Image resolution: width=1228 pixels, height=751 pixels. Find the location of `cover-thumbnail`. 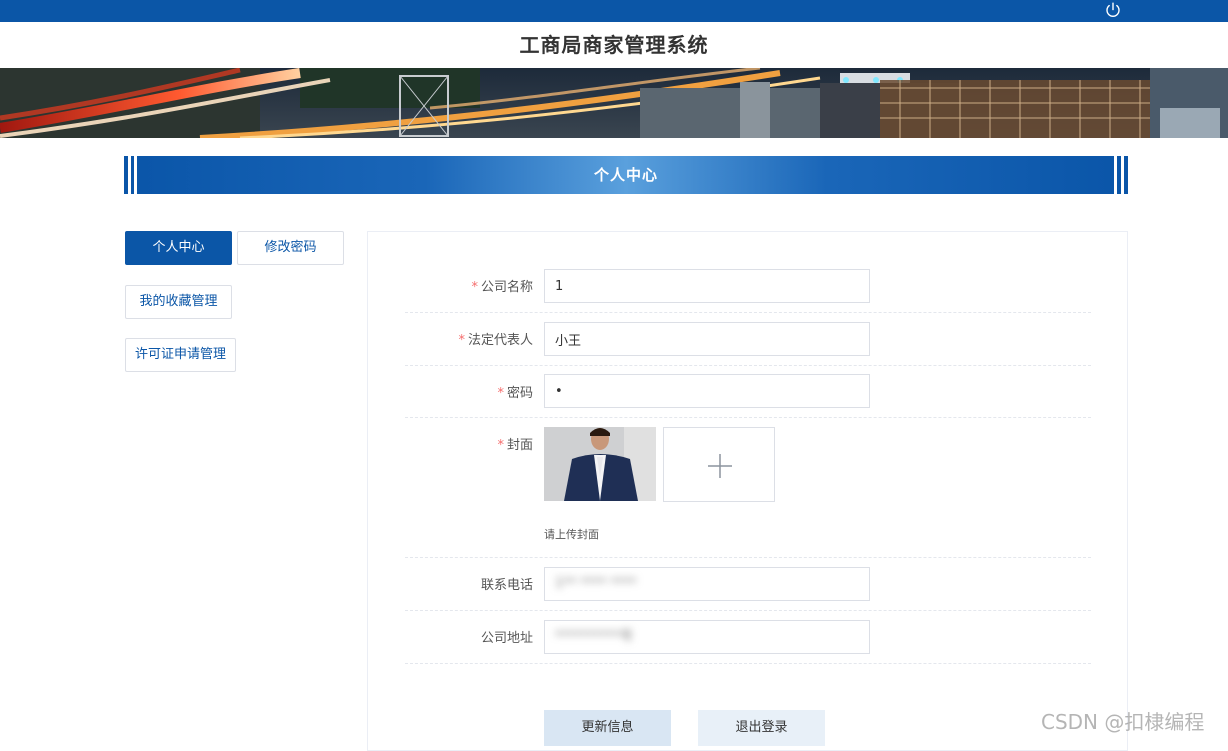

cover-thumbnail is located at coordinates (600, 464).